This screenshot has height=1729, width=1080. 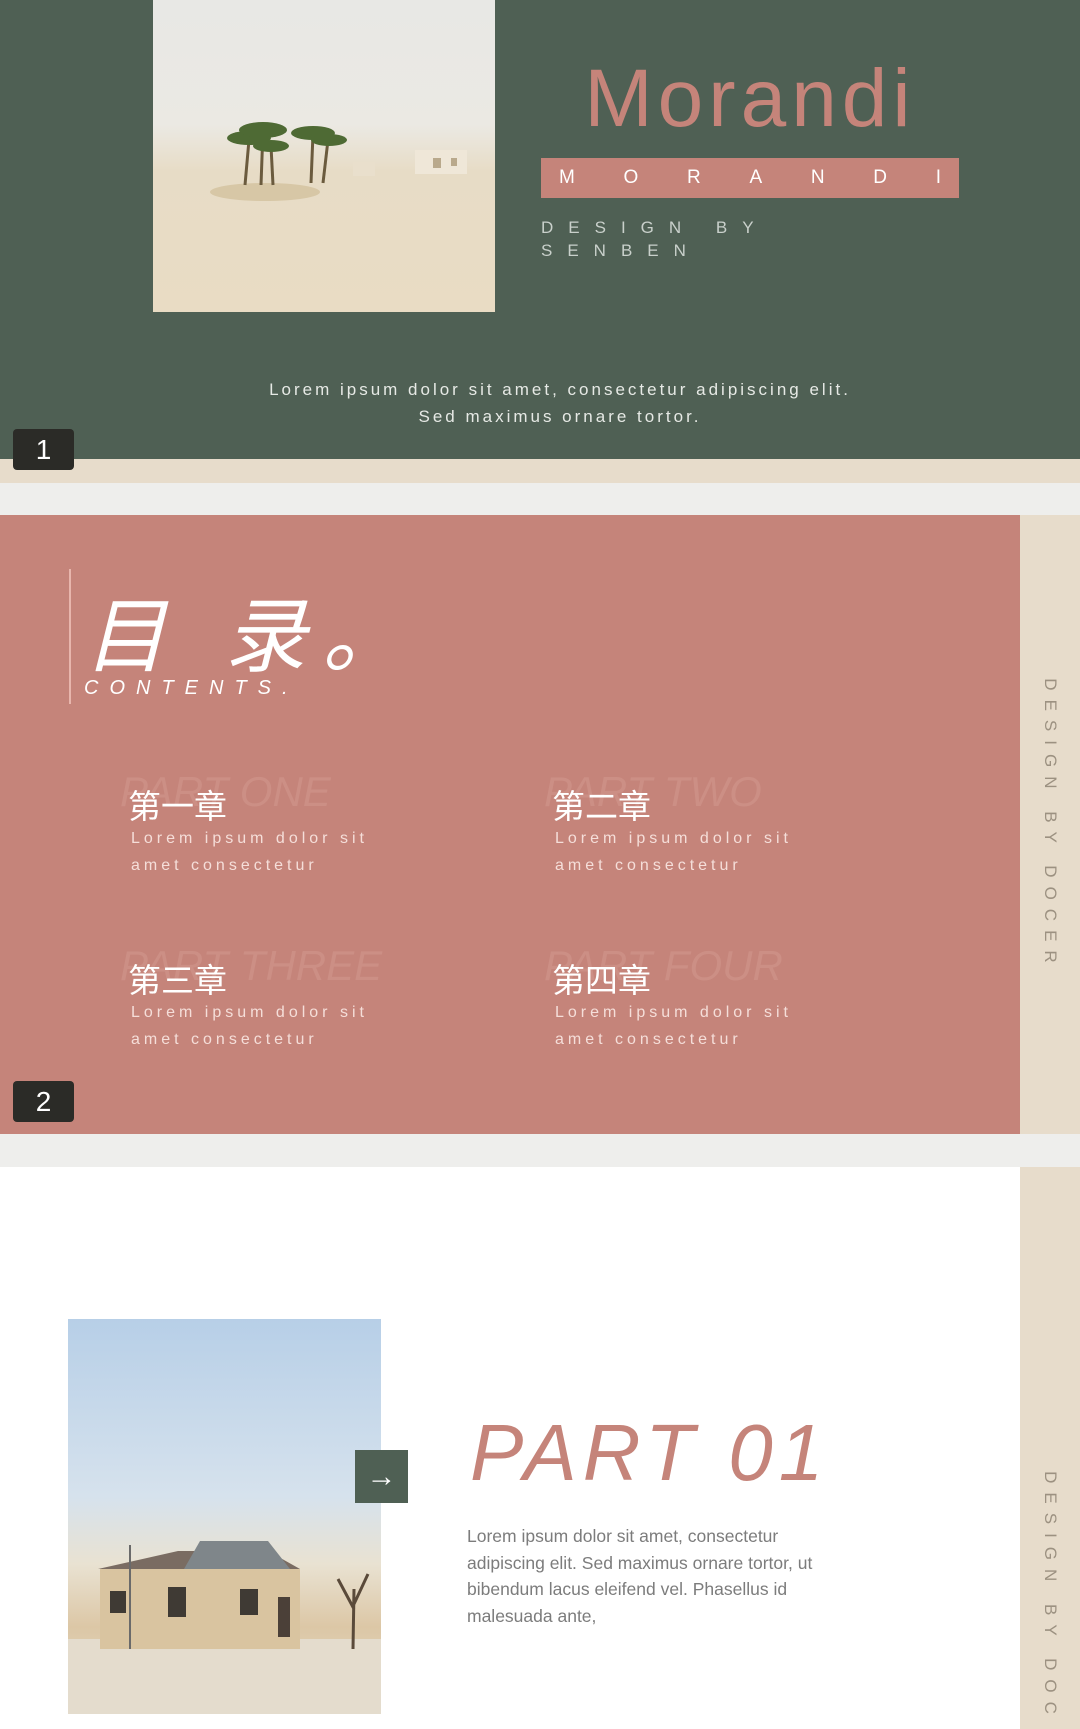 What do you see at coordinates (43, 449) in the screenshot?
I see `slide-number-badge: 1` at bounding box center [43, 449].